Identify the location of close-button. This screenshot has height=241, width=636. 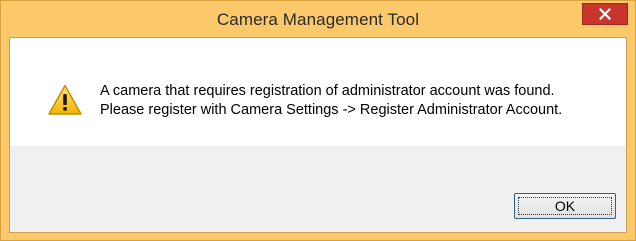
(605, 14).